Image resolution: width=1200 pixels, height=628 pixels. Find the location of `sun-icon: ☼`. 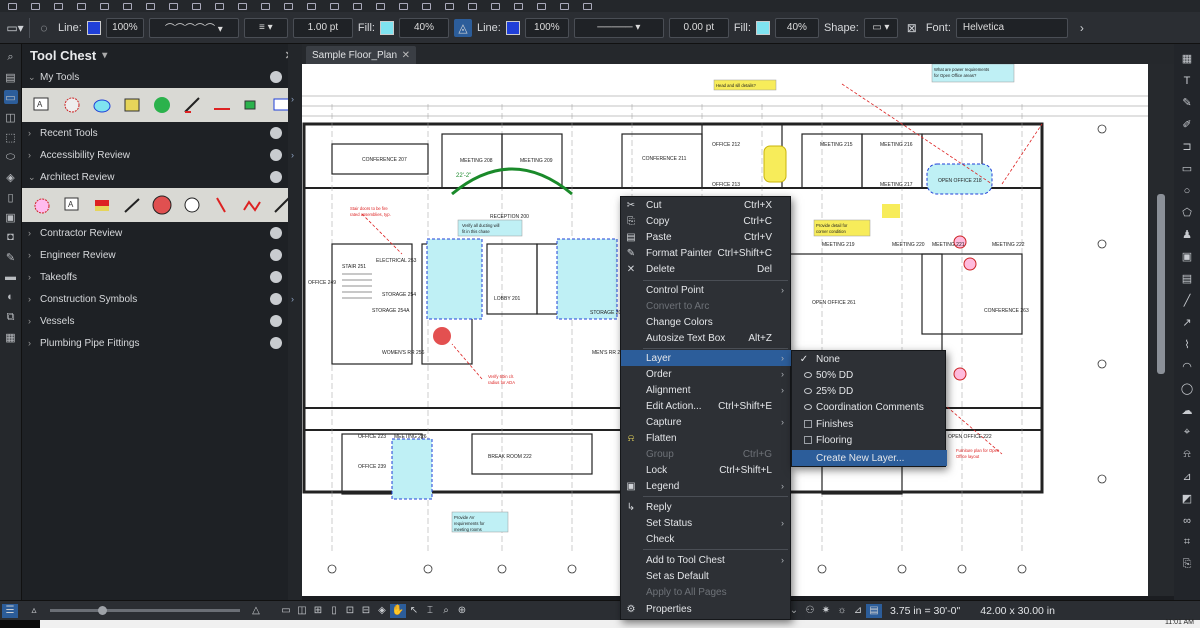

sun-icon: ☼ is located at coordinates (842, 611).